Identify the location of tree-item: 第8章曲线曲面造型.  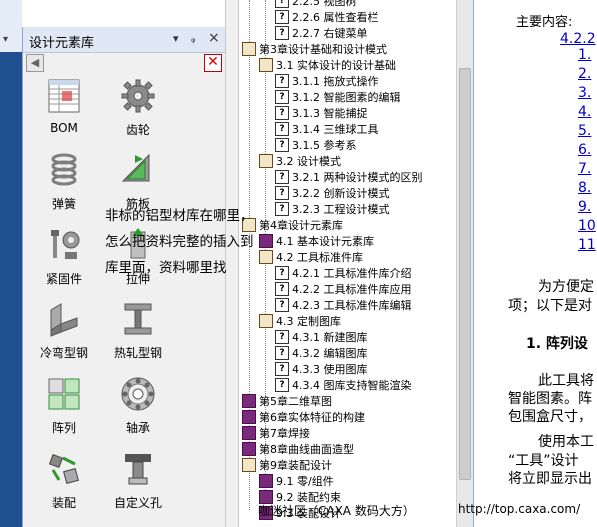
(298, 449).